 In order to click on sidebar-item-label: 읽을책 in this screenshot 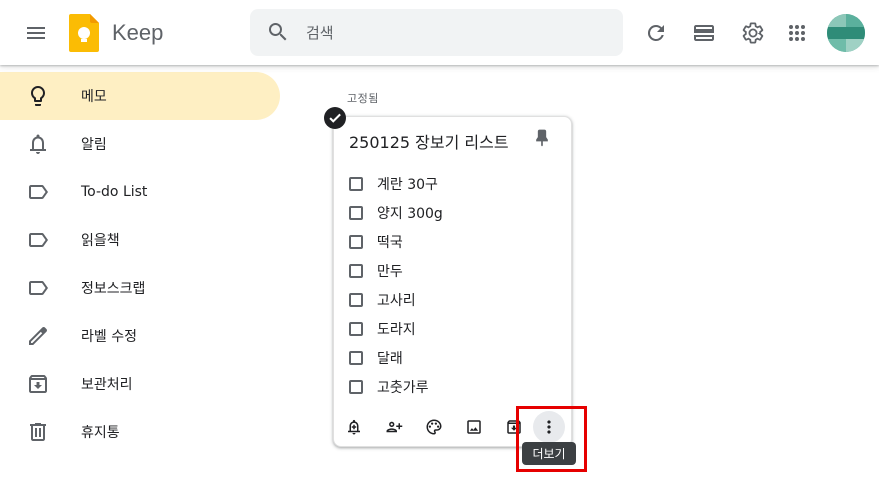, I will do `click(100, 241)`.